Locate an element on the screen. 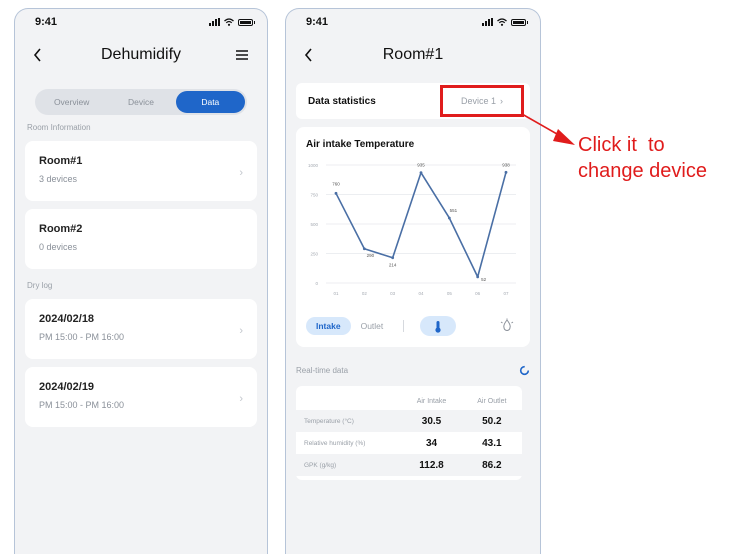 This screenshot has width=732, height=554. menu-icon is located at coordinates (242, 55).